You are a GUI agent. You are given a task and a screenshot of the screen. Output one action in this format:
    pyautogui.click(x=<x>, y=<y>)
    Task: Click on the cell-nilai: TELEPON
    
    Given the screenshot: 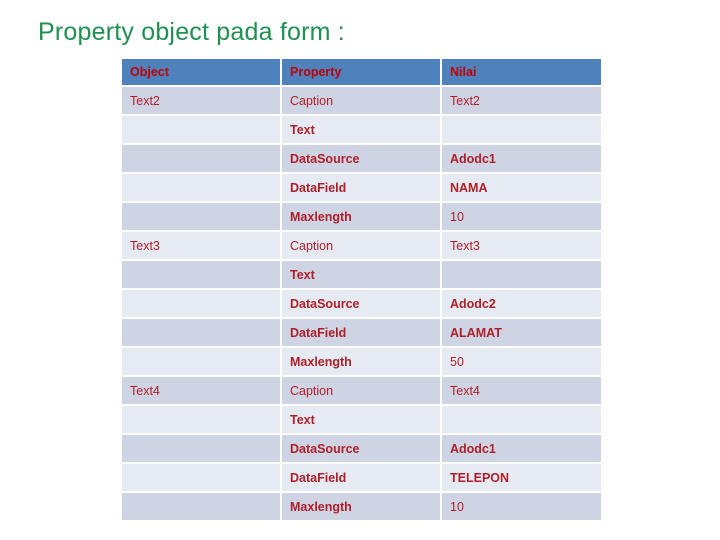 What is the action you would take?
    pyautogui.click(x=521, y=477)
    